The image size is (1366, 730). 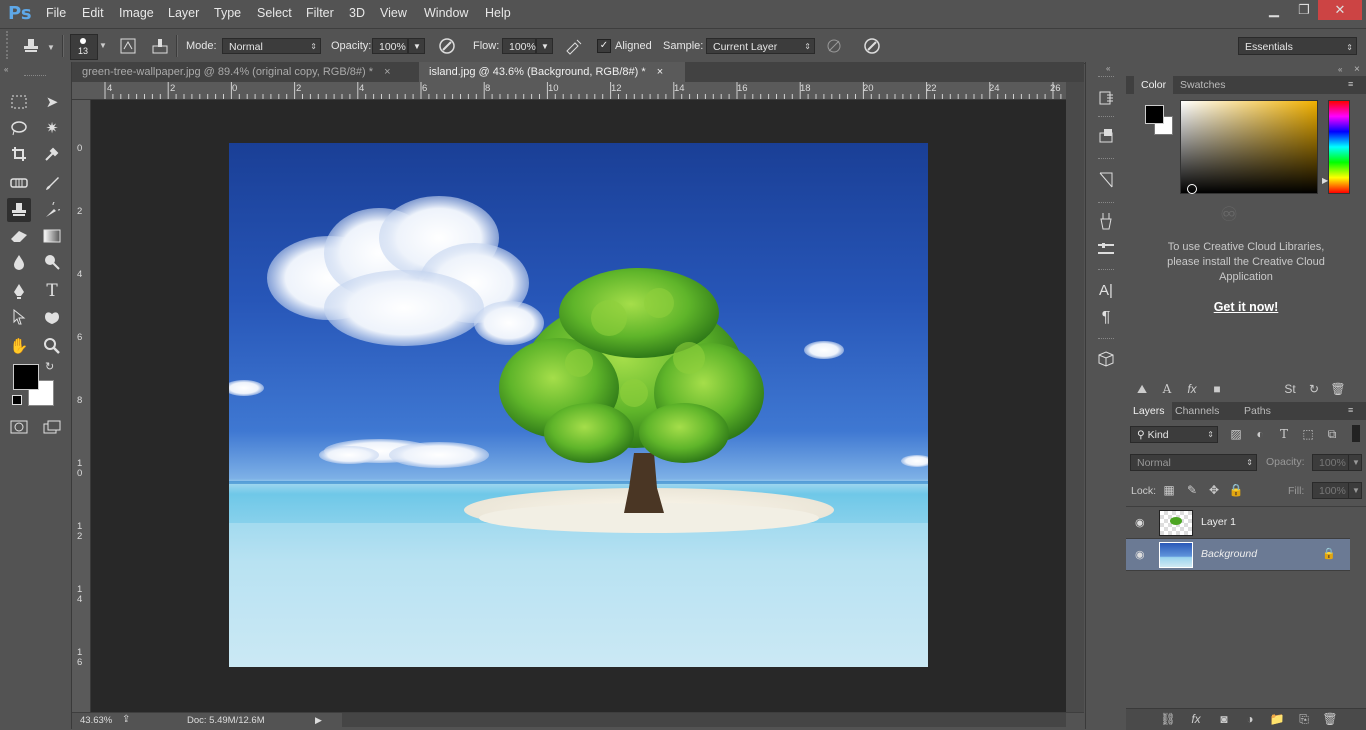 I want to click on hand-tool-icon: ✋, so click(x=19, y=346).